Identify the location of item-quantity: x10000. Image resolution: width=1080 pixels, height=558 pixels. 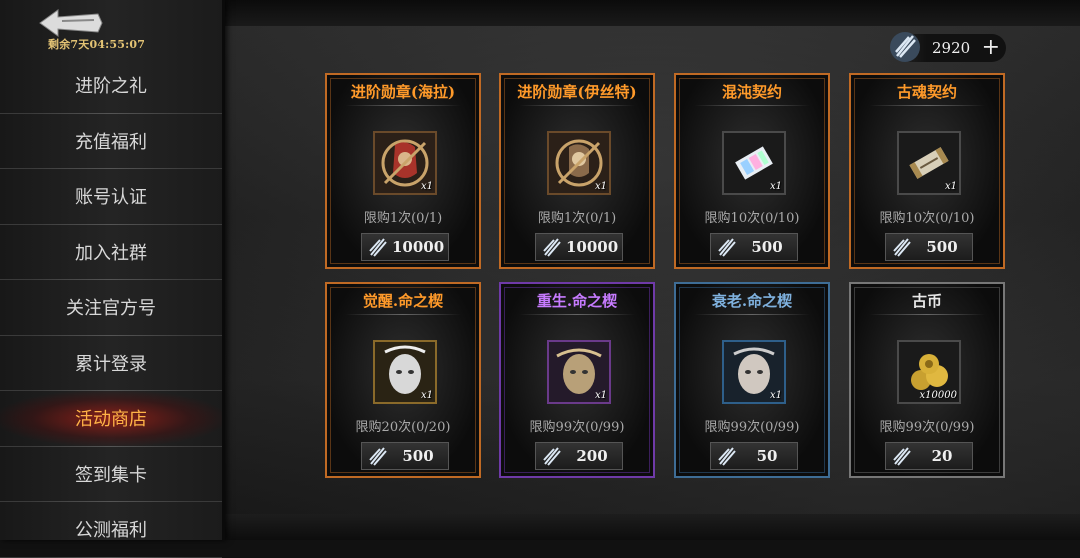
(938, 395).